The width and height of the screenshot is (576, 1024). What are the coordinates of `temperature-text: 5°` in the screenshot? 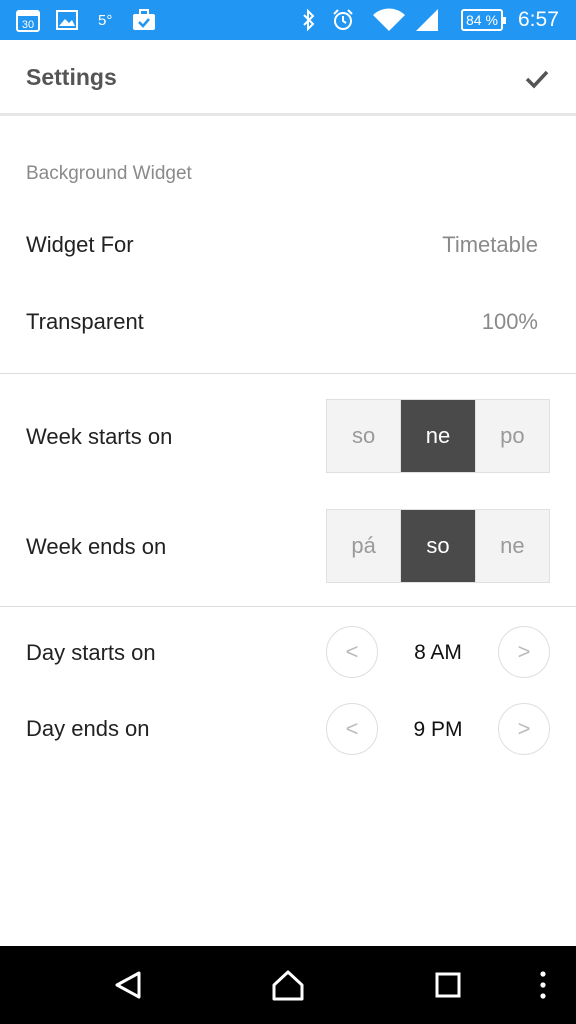 It's located at (105, 20).